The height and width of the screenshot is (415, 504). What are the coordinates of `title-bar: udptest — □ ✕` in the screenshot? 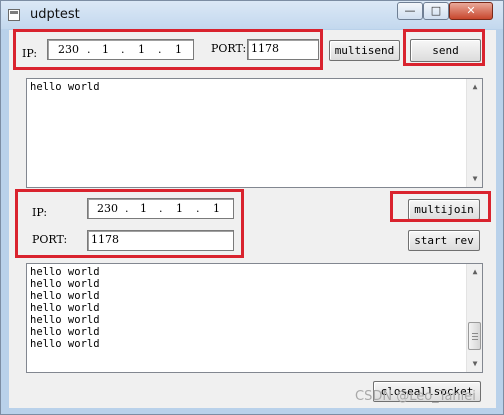 It's located at (252, 15).